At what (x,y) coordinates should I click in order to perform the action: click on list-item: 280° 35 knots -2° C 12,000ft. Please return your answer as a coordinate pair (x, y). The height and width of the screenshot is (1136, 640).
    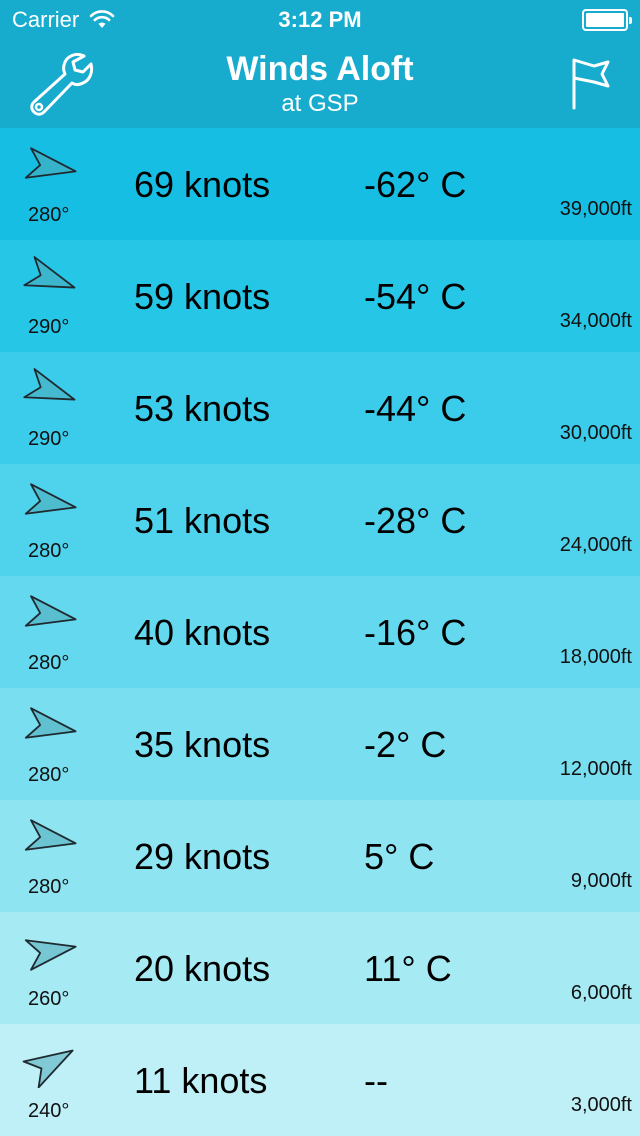
    Looking at the image, I should click on (320, 744).